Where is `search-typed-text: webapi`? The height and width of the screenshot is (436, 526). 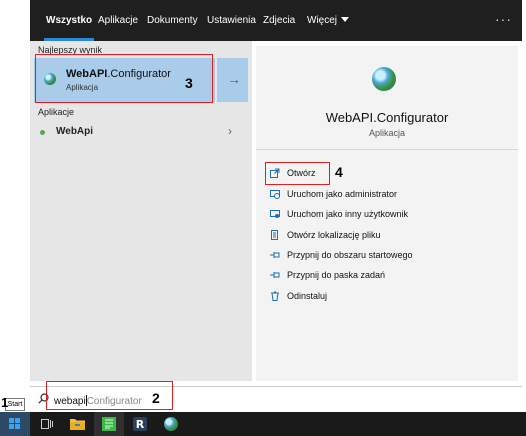 search-typed-text: webapi is located at coordinates (70, 401).